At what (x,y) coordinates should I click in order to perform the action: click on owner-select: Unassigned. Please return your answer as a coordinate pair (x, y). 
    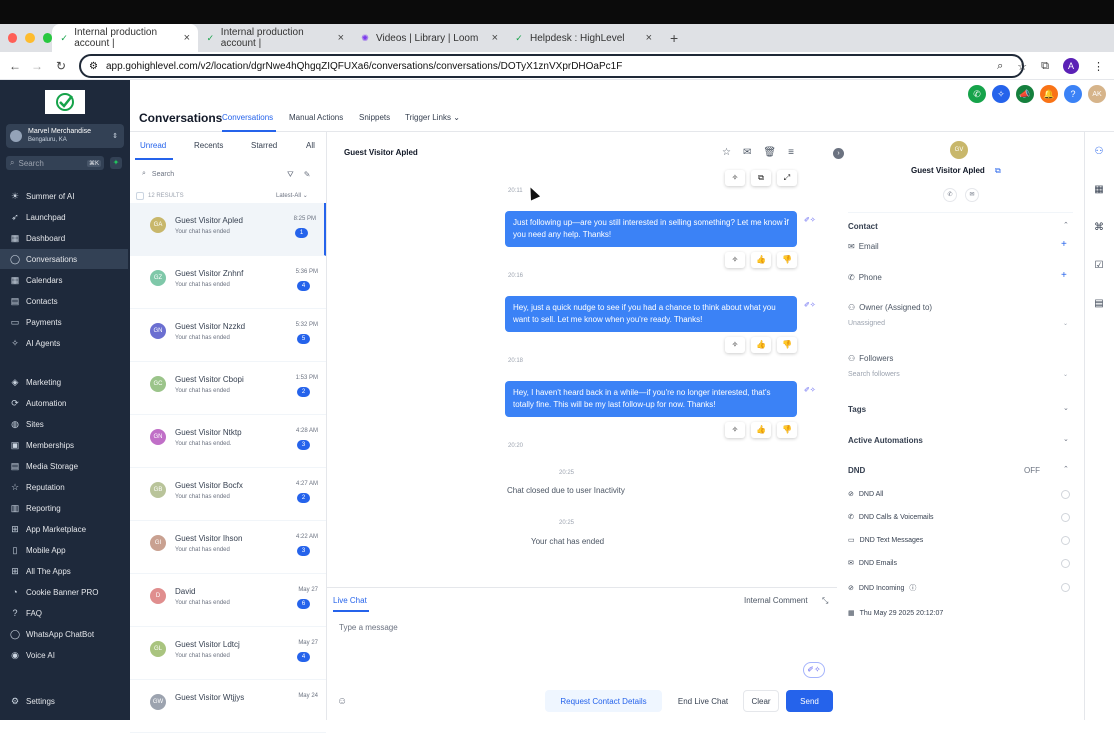
    Looking at the image, I should click on (866, 323).